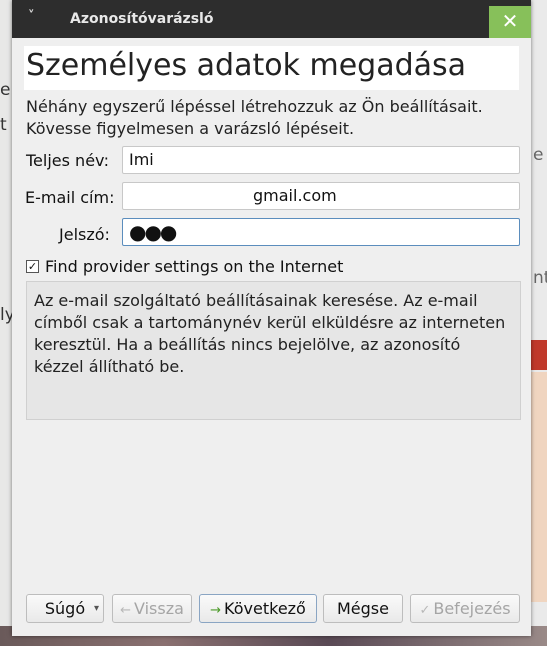 The width and height of the screenshot is (547, 646). Describe the element at coordinates (70, 197) in the screenshot. I see `email-label: E-mail cím:` at that location.